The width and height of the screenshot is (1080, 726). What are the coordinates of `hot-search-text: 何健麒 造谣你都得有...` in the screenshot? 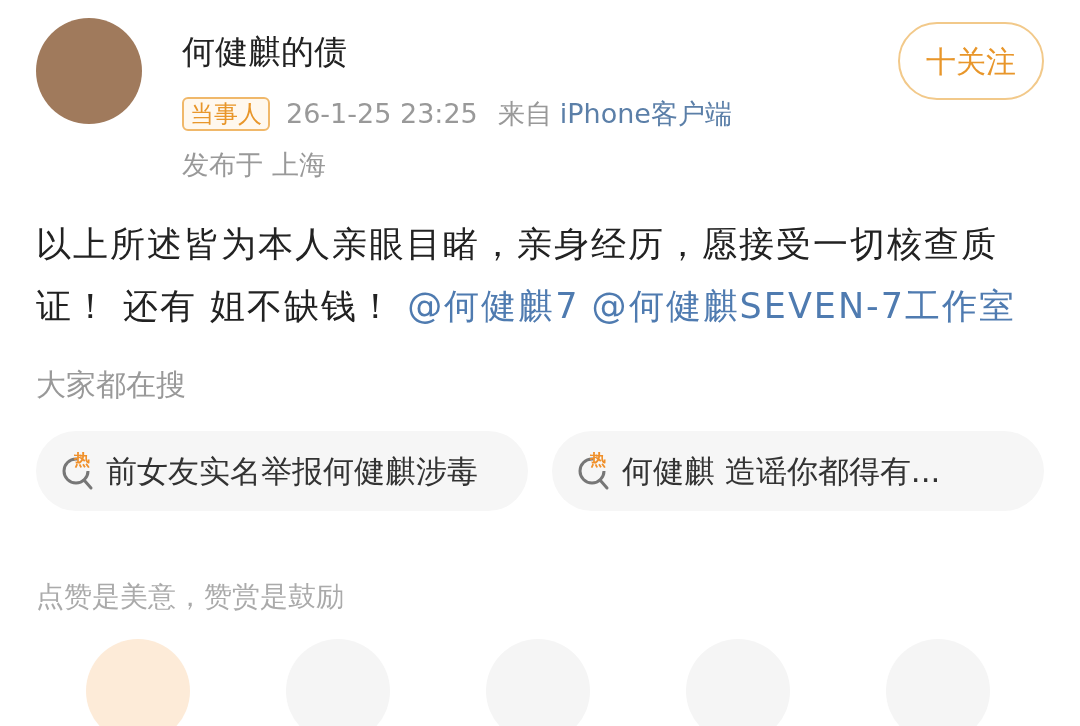 It's located at (781, 471).